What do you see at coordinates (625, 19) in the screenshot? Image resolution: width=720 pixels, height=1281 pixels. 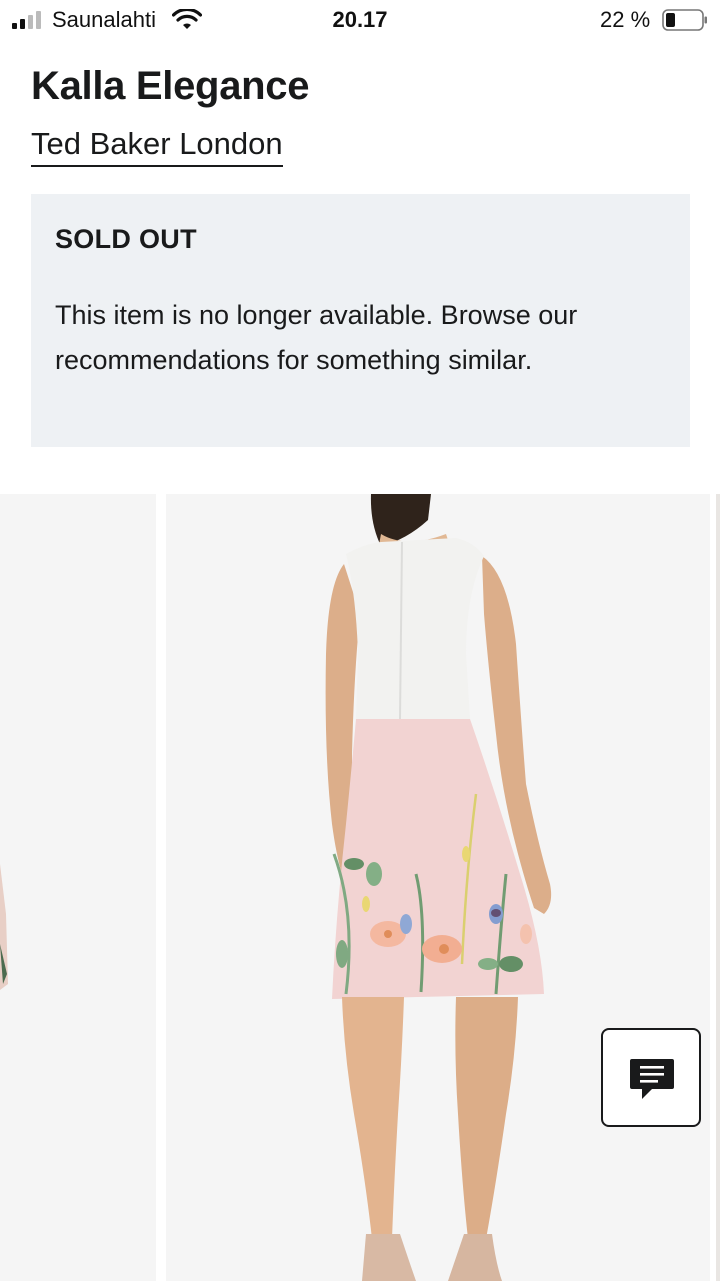 I see `battery-percent: 22 %` at bounding box center [625, 19].